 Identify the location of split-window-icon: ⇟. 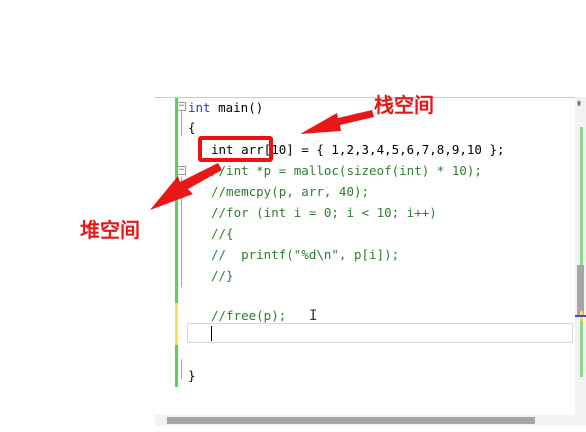
(579, 104).